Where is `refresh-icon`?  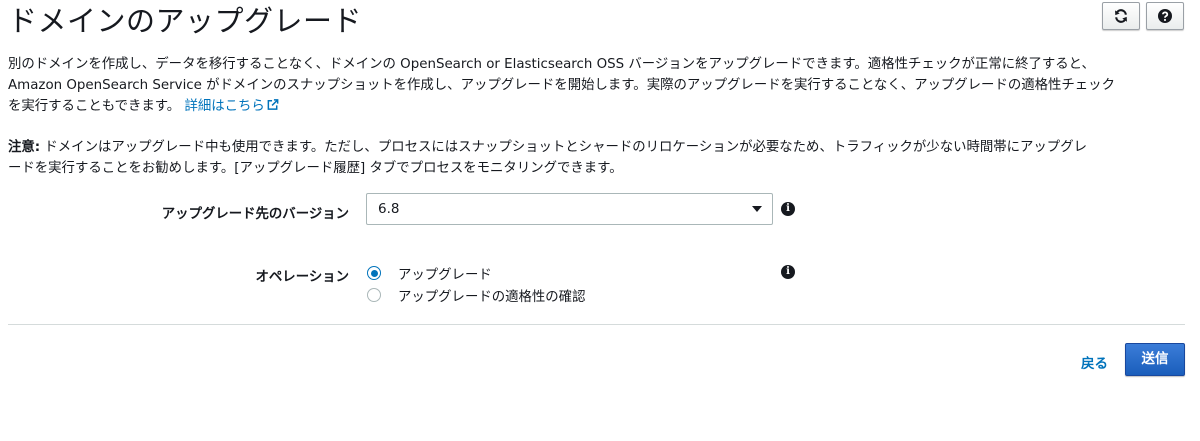 refresh-icon is located at coordinates (1121, 16).